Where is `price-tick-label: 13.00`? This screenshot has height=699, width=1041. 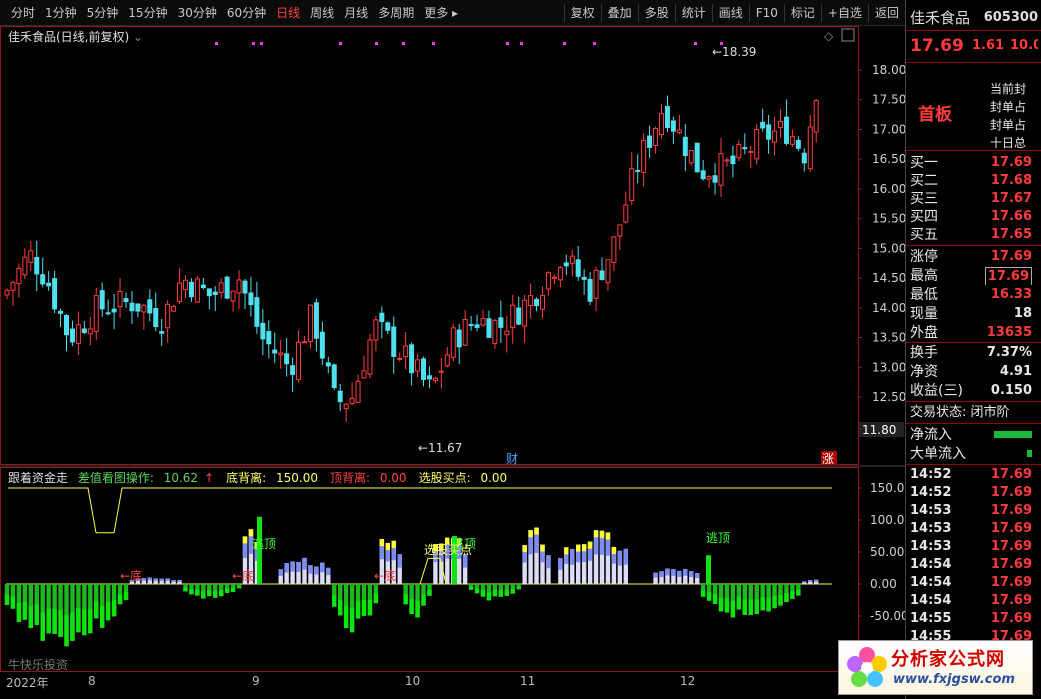 price-tick-label: 13.00 is located at coordinates (888, 367).